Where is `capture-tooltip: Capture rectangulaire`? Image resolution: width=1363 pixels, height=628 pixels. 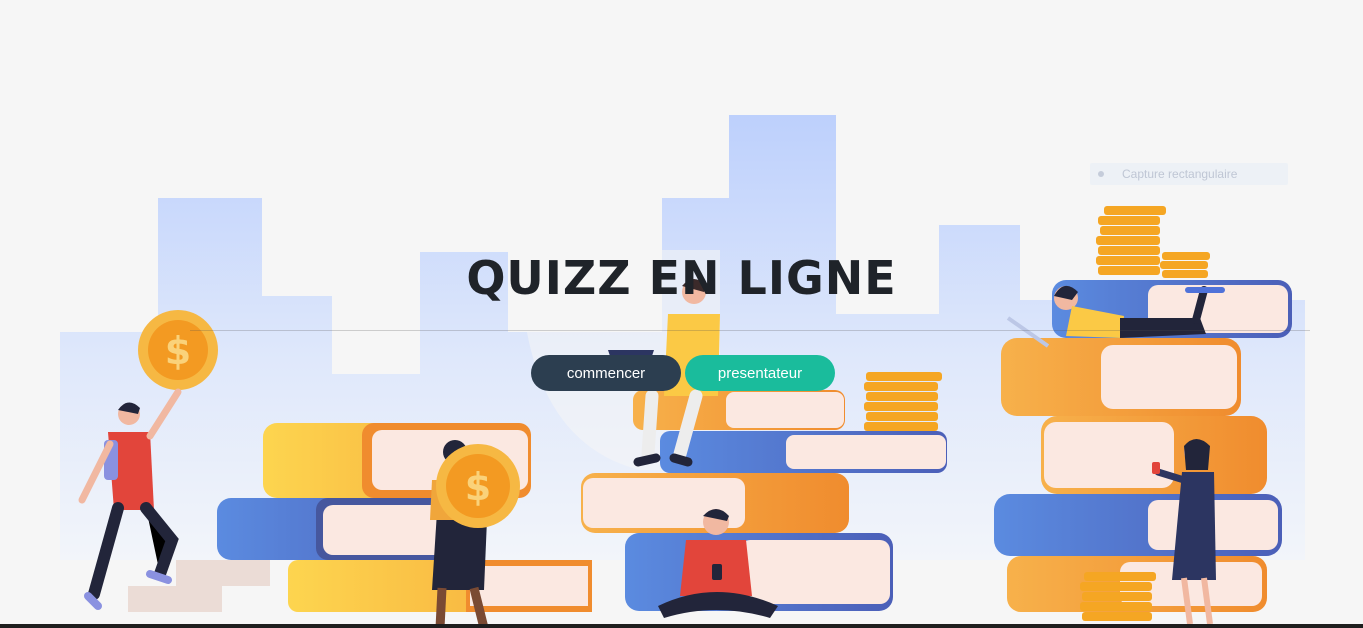 capture-tooltip: Capture rectangulaire is located at coordinates (1189, 174).